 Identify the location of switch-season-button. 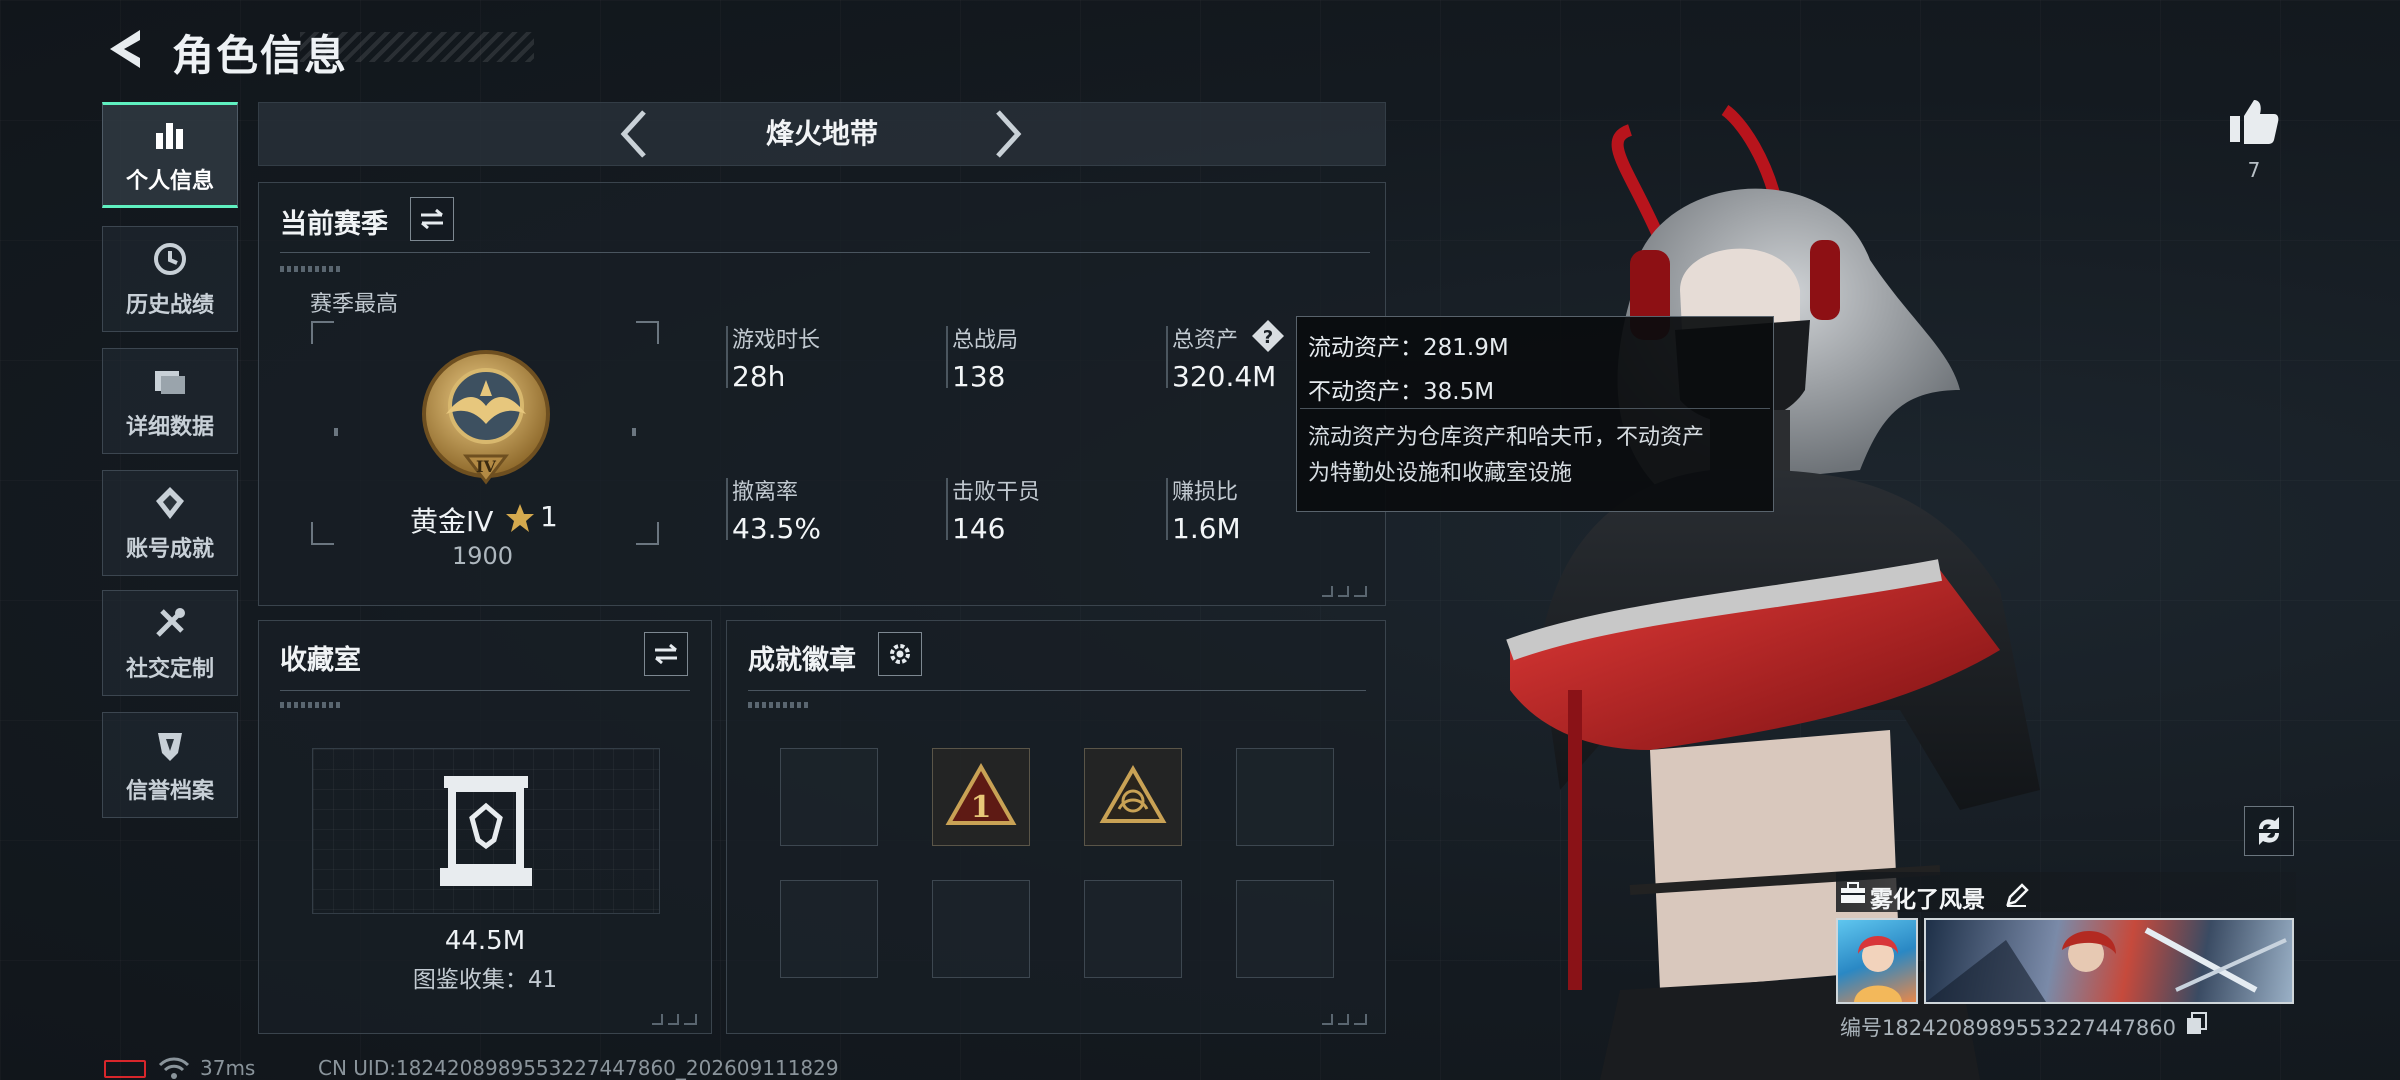
(432, 219).